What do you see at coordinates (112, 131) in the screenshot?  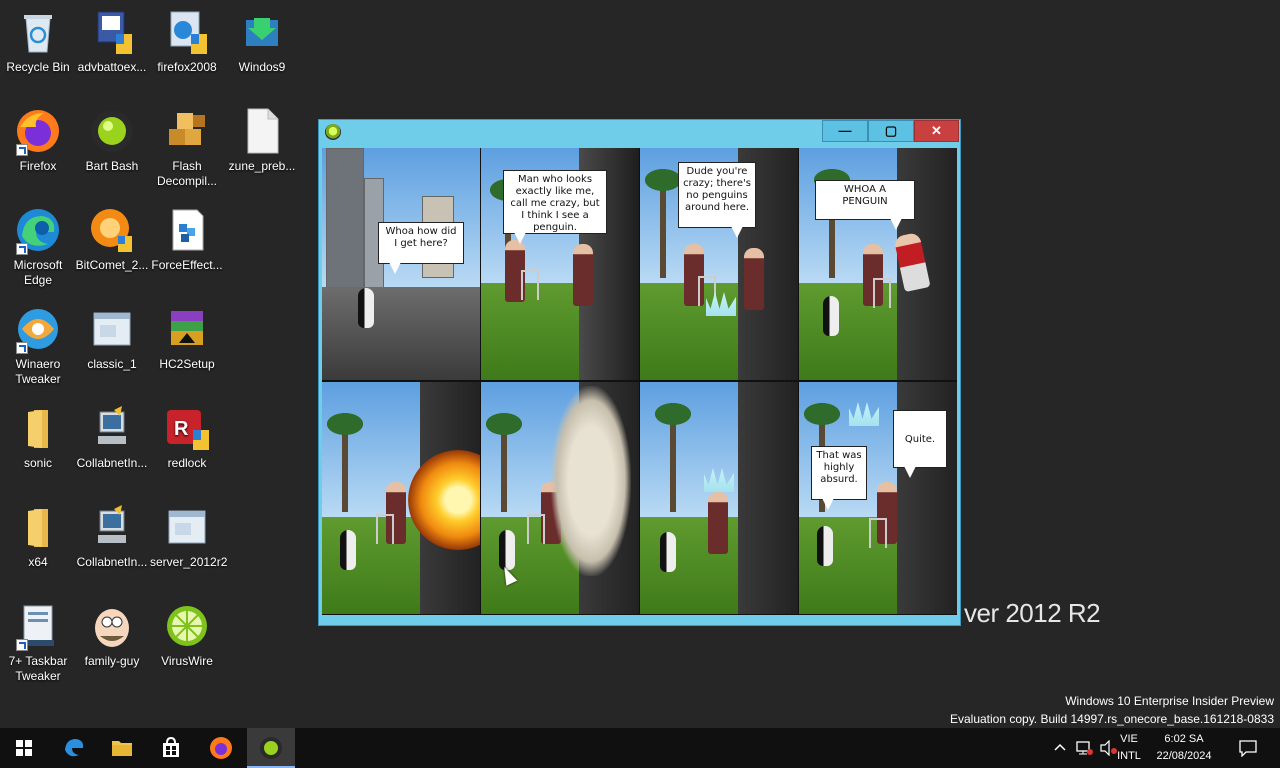 I see `gear-ball-icon` at bounding box center [112, 131].